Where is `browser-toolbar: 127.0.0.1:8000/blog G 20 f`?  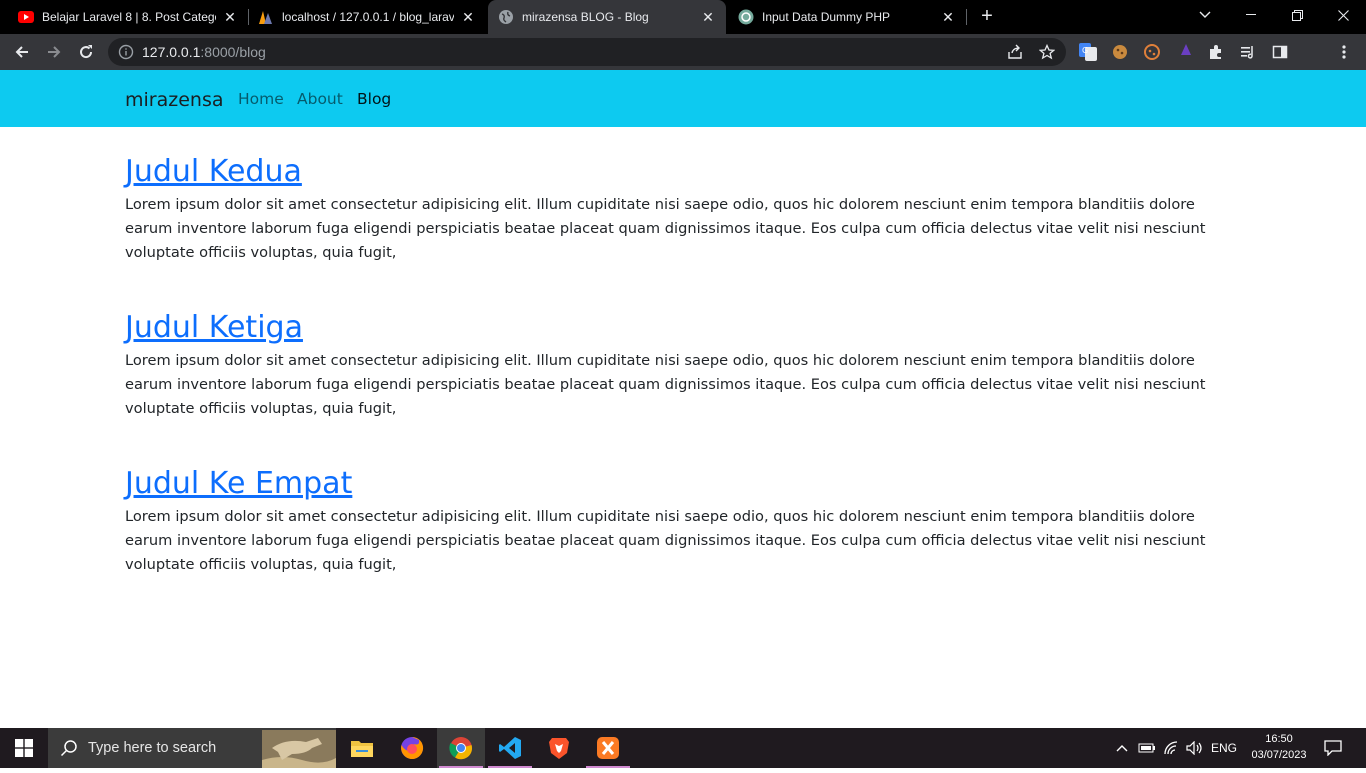 browser-toolbar: 127.0.0.1:8000/blog G 20 f is located at coordinates (683, 66).